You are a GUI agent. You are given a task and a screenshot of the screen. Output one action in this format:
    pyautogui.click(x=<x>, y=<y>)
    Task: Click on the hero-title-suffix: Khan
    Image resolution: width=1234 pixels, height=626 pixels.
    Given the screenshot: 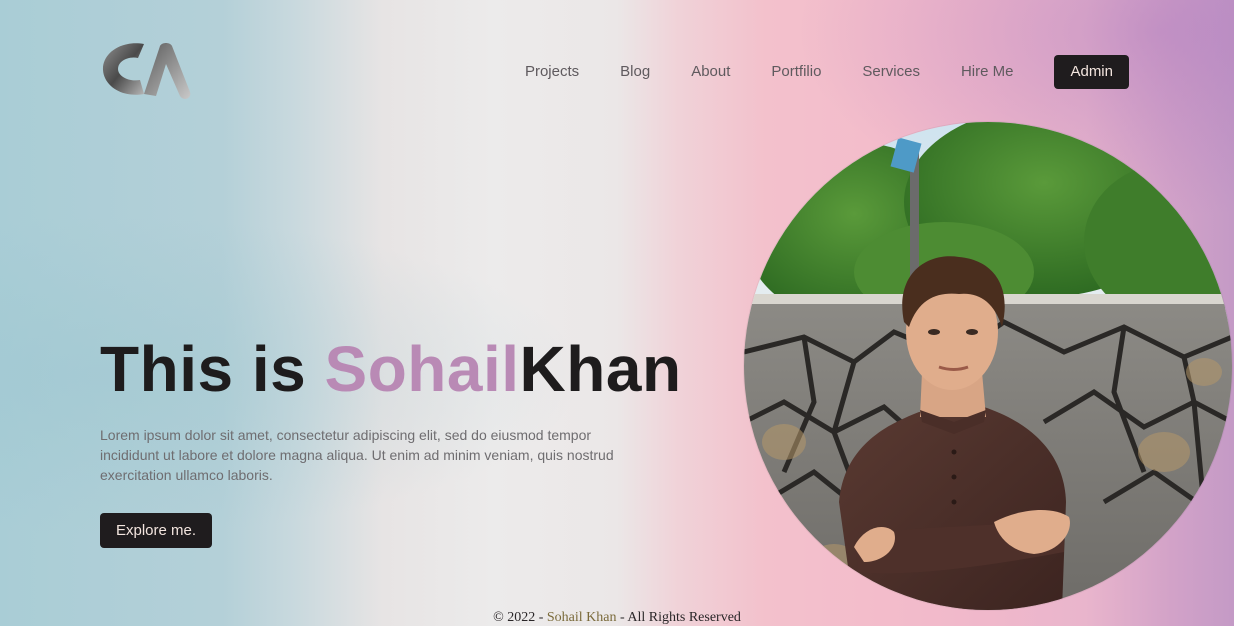 What is the action you would take?
    pyautogui.click(x=600, y=369)
    